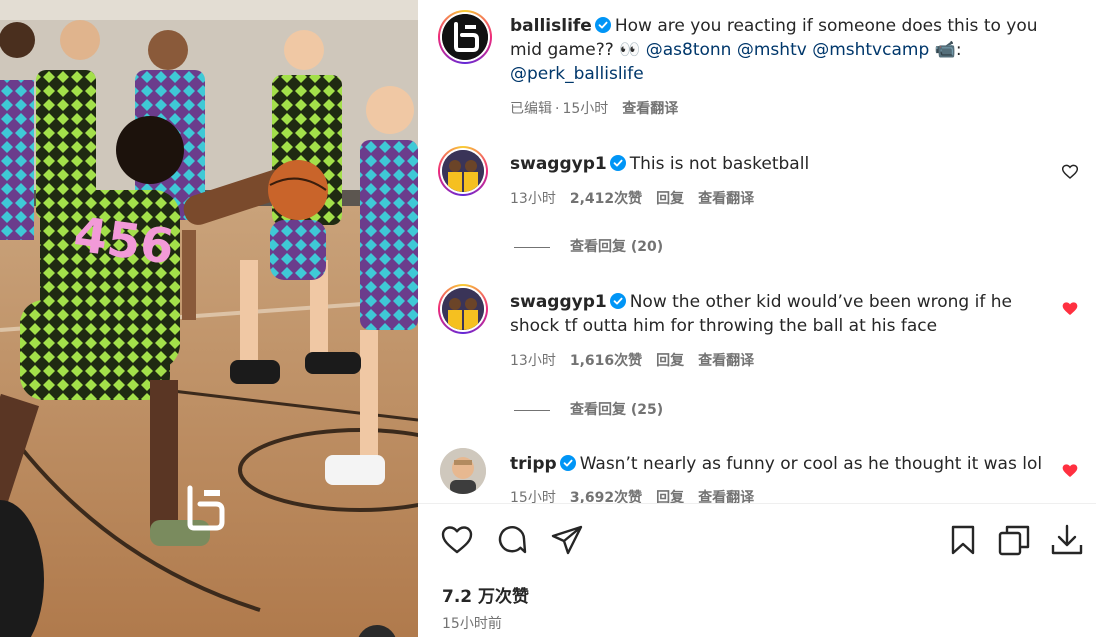 This screenshot has width=1096, height=637. I want to click on comment-text: This is not basketball, so click(719, 164).